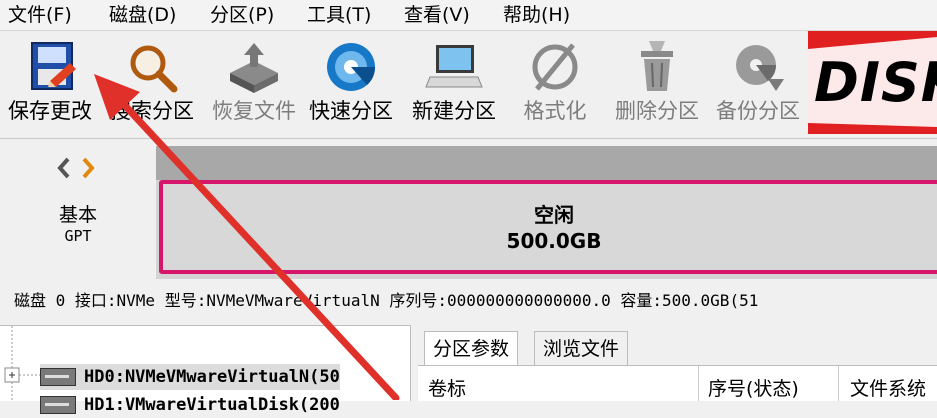 This screenshot has width=937, height=418. I want to click on app-logo: DISK, so click(872, 82).